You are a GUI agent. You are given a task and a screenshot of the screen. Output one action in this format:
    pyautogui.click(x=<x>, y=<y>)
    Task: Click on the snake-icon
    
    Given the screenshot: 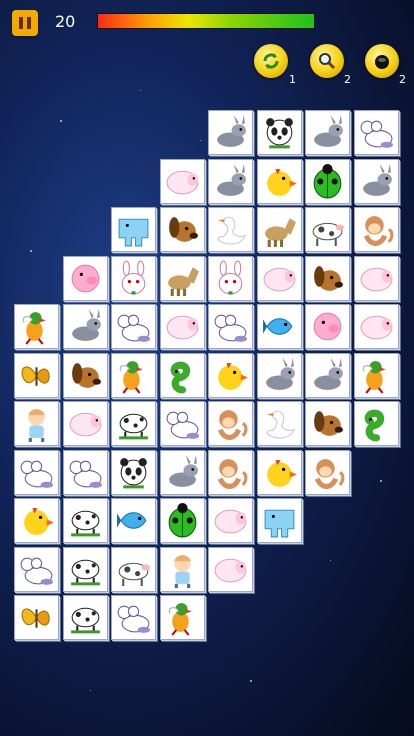 What is the action you would take?
    pyautogui.click(x=374, y=425)
    